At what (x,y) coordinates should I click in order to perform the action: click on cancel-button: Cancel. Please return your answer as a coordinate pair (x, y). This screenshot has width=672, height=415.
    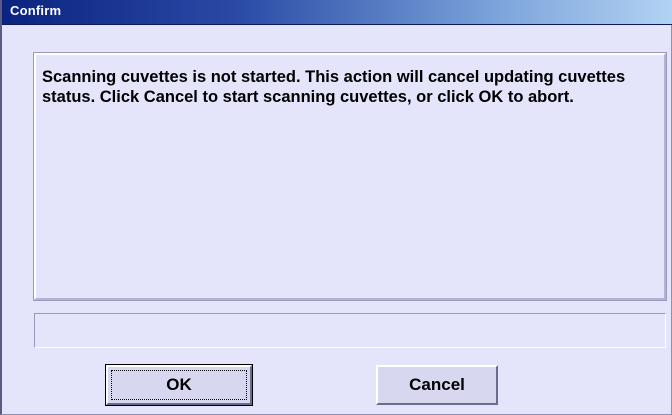
    Looking at the image, I should click on (437, 385).